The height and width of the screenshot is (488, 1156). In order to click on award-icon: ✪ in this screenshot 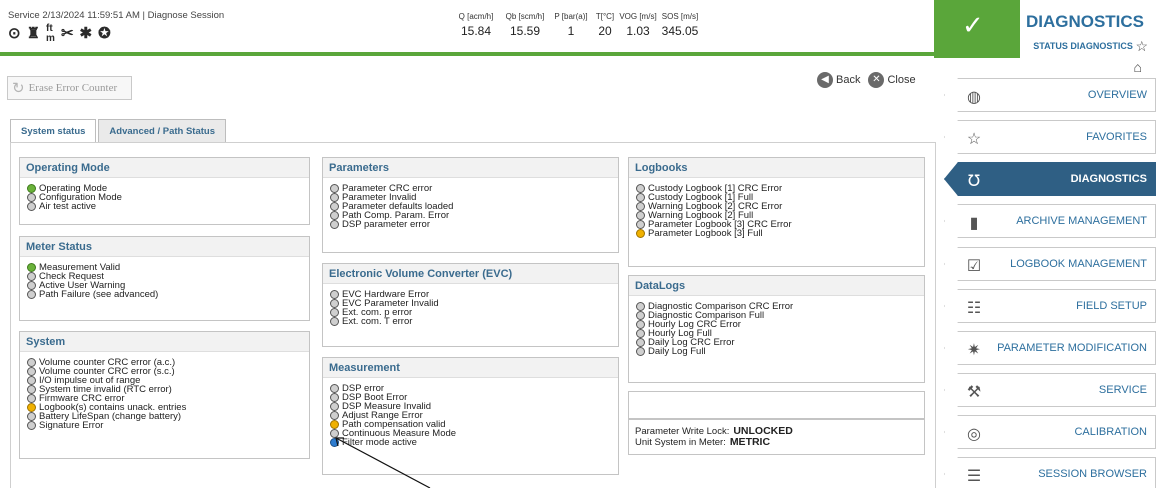, I will do `click(104, 34)`.